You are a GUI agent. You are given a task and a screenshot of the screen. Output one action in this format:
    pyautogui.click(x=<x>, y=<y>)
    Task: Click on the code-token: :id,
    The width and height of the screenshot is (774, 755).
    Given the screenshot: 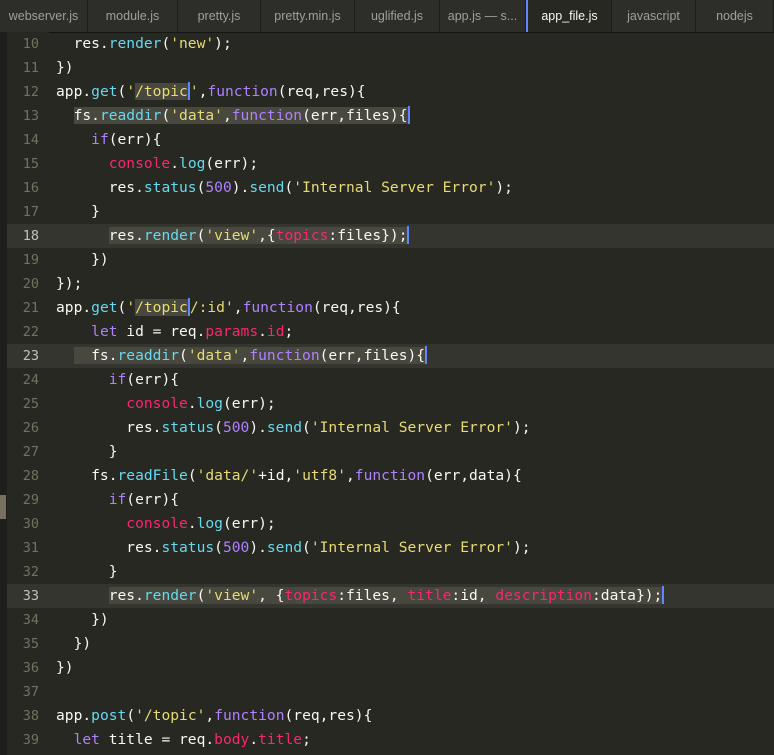 What is the action you would take?
    pyautogui.click(x=473, y=595)
    